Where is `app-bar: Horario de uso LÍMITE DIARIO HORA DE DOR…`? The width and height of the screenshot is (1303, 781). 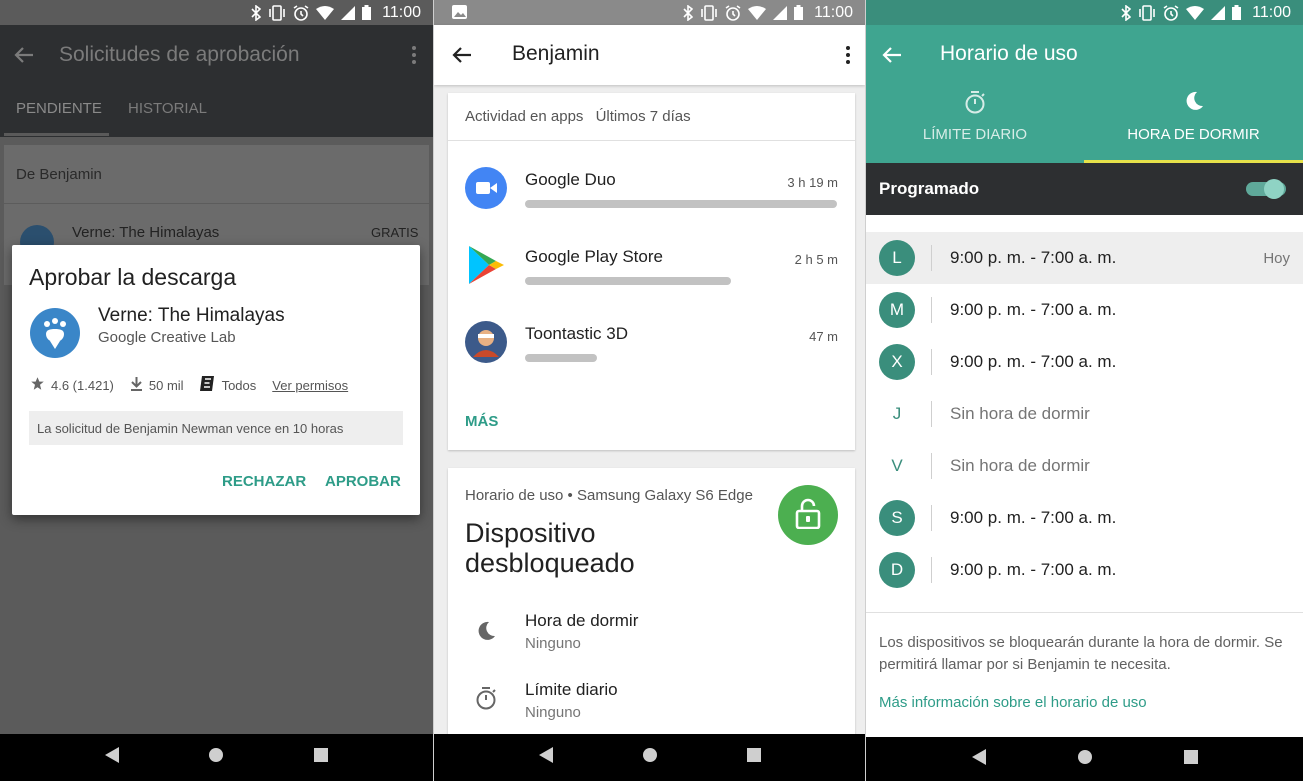
app-bar: Horario de uso LÍMITE DIARIO HORA DE DOR… is located at coordinates (1084, 94).